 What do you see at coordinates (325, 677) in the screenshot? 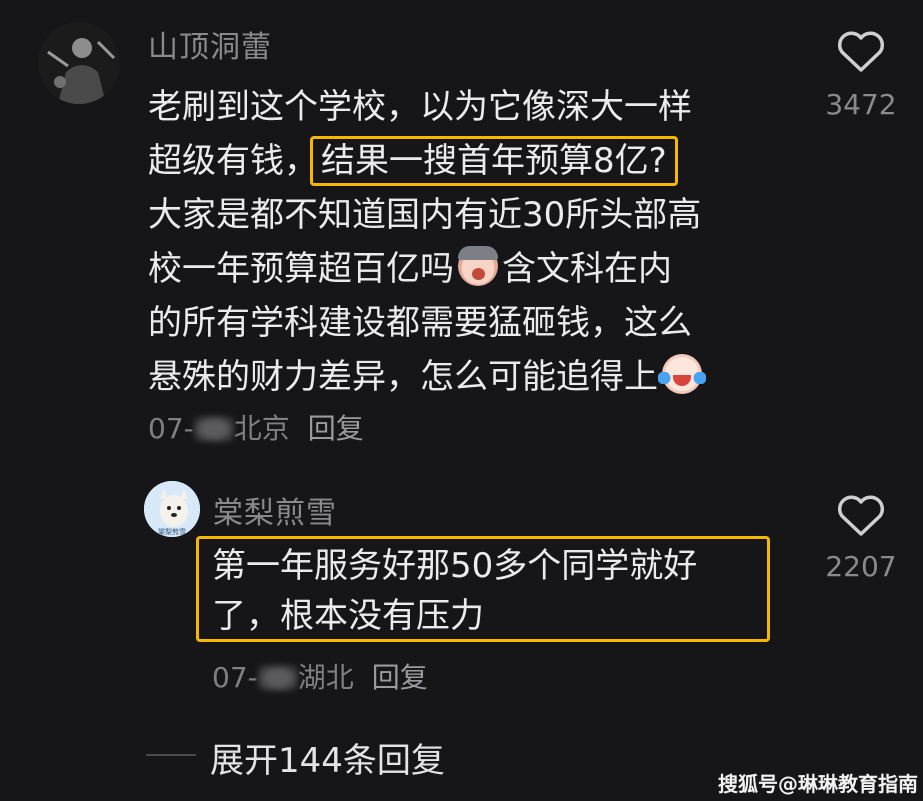
I see `comment-location: 湖北` at bounding box center [325, 677].